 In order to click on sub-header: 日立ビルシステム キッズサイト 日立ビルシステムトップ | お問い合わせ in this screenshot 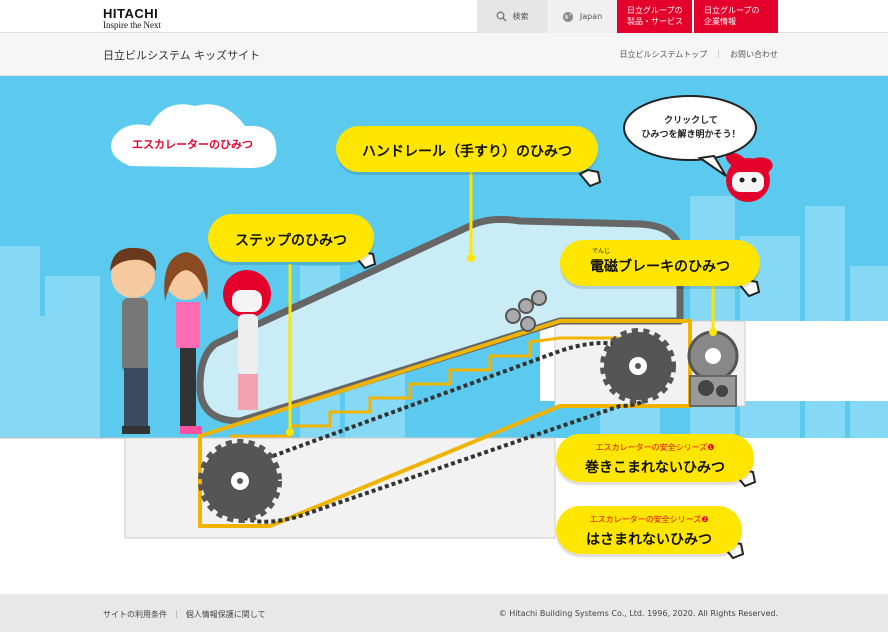, I will do `click(444, 54)`.